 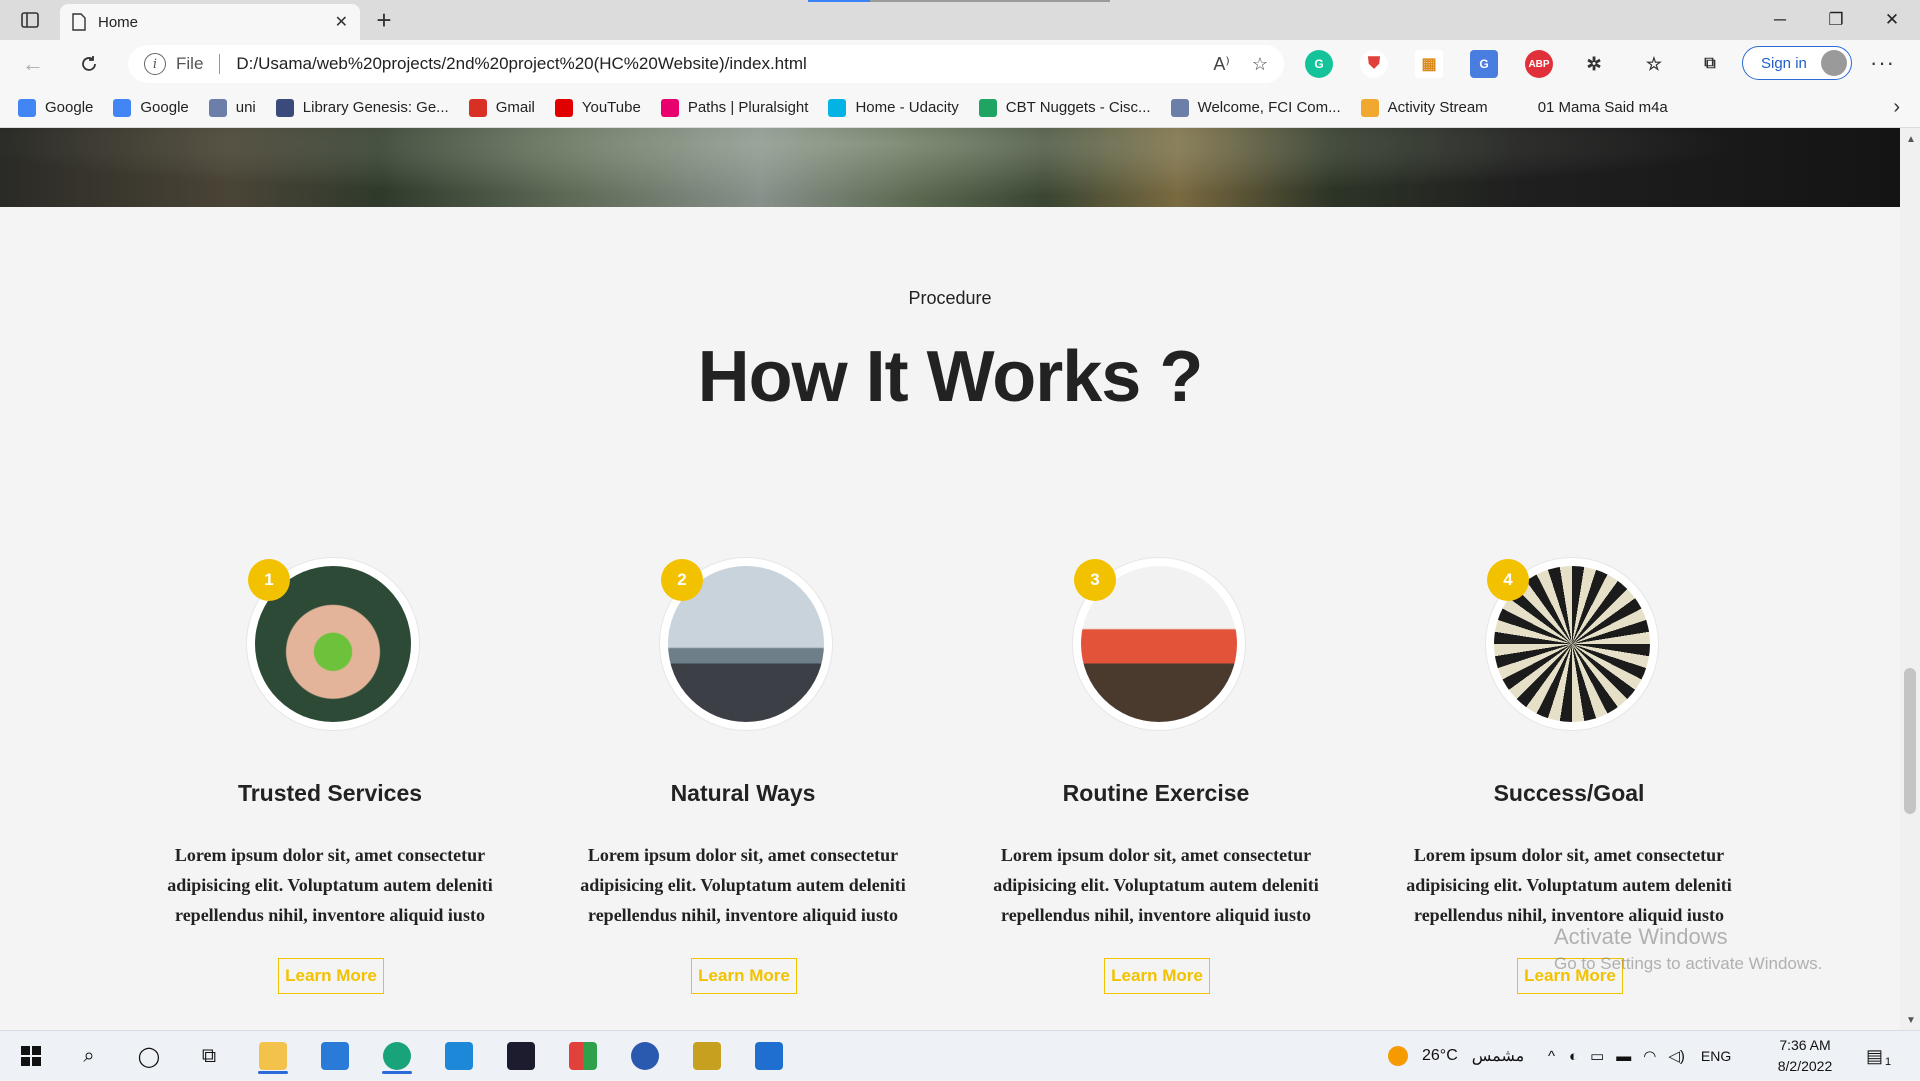 What do you see at coordinates (155, 64) in the screenshot?
I see `site-info-icon: i` at bounding box center [155, 64].